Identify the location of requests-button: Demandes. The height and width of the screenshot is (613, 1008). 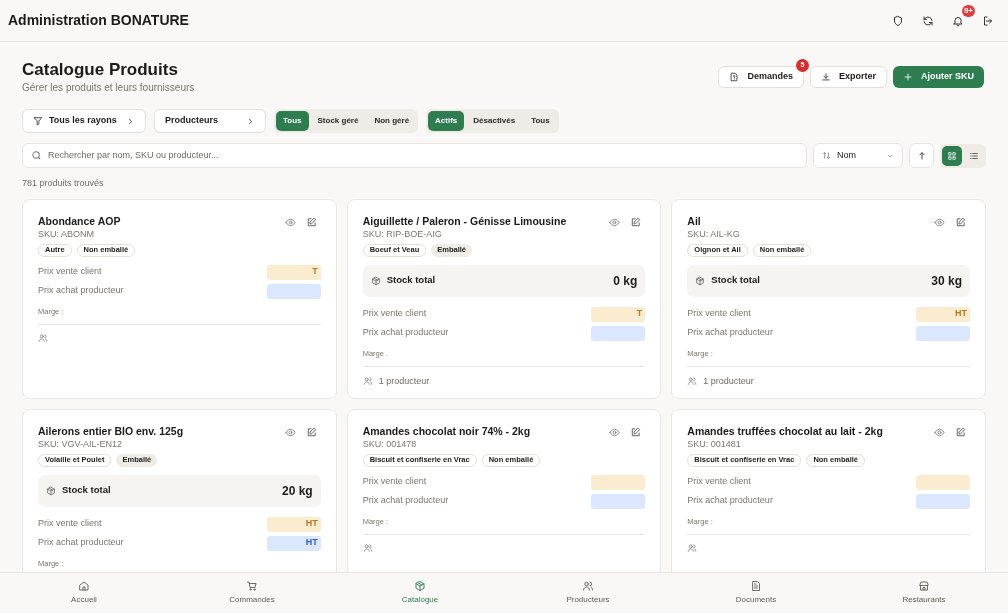
(761, 77).